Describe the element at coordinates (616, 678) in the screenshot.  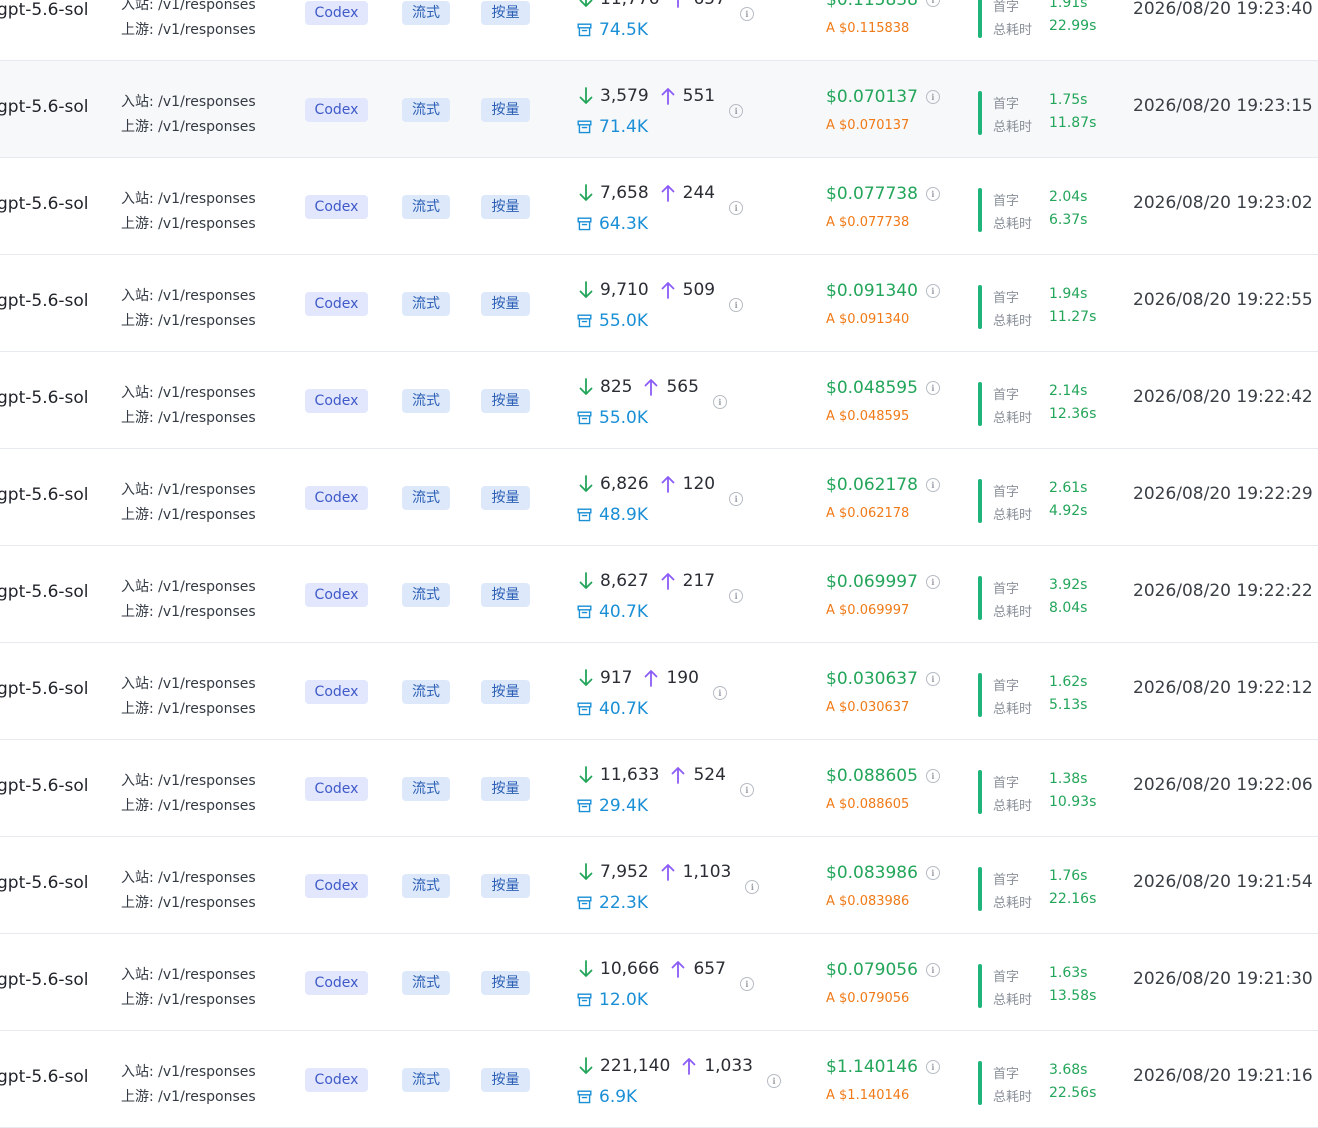
I see `input-tokens: 917` at that location.